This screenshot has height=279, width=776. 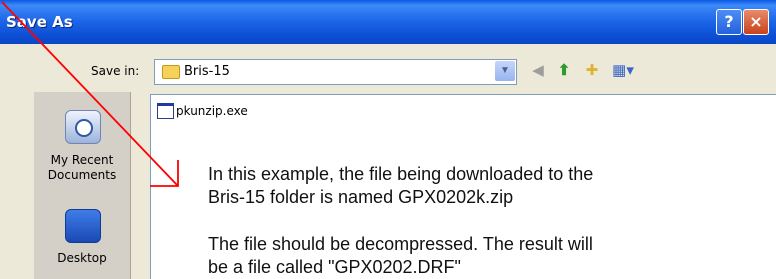 I want to click on annotation-line-4: be a file called "GPX0202.DRF", so click(x=334, y=267).